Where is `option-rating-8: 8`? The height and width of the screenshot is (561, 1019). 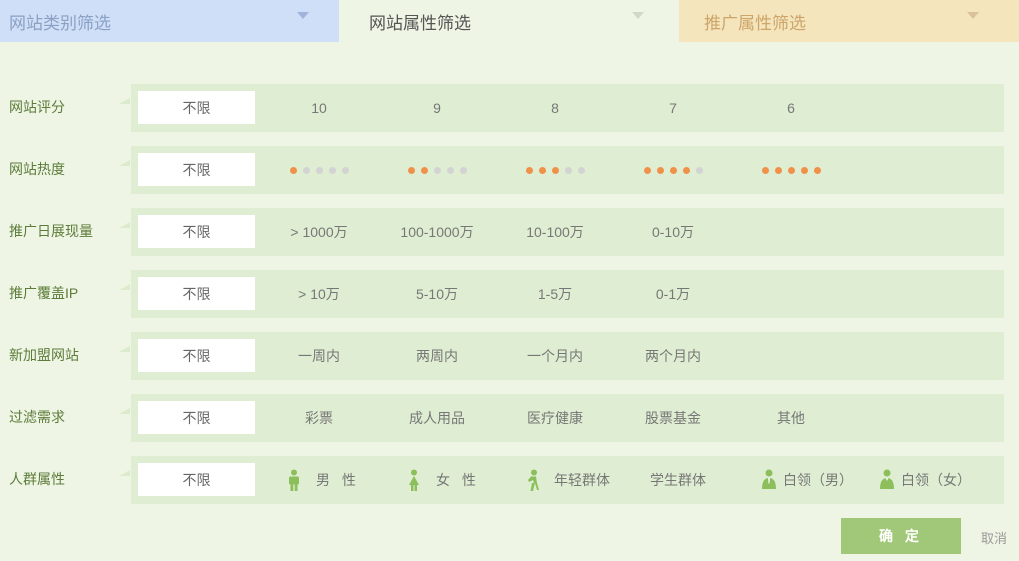
option-rating-8: 8 is located at coordinates (555, 108).